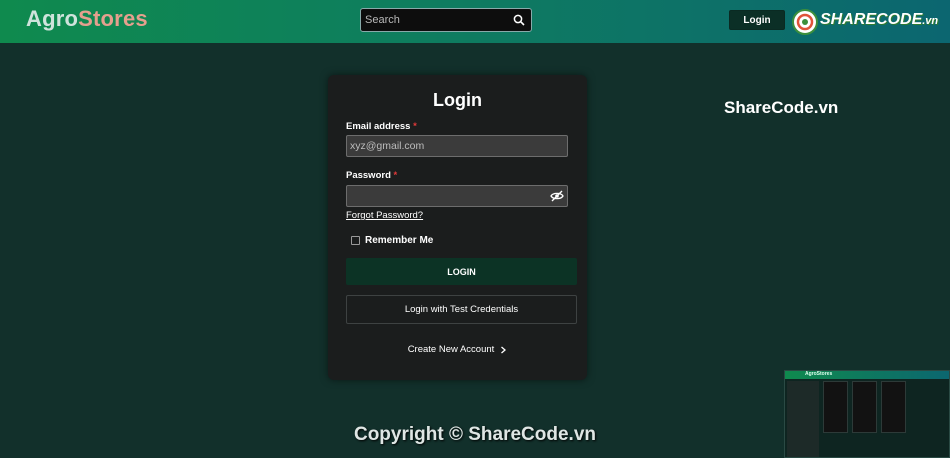 The width and height of the screenshot is (950, 458). I want to click on forgot-password-link: Forgot Password?, so click(384, 215).